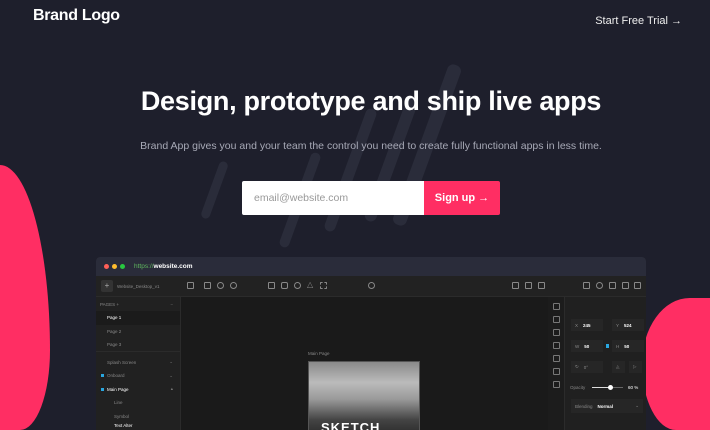 The width and height of the screenshot is (710, 430). I want to click on blending-select: Blending Normal ⌄, so click(607, 406).